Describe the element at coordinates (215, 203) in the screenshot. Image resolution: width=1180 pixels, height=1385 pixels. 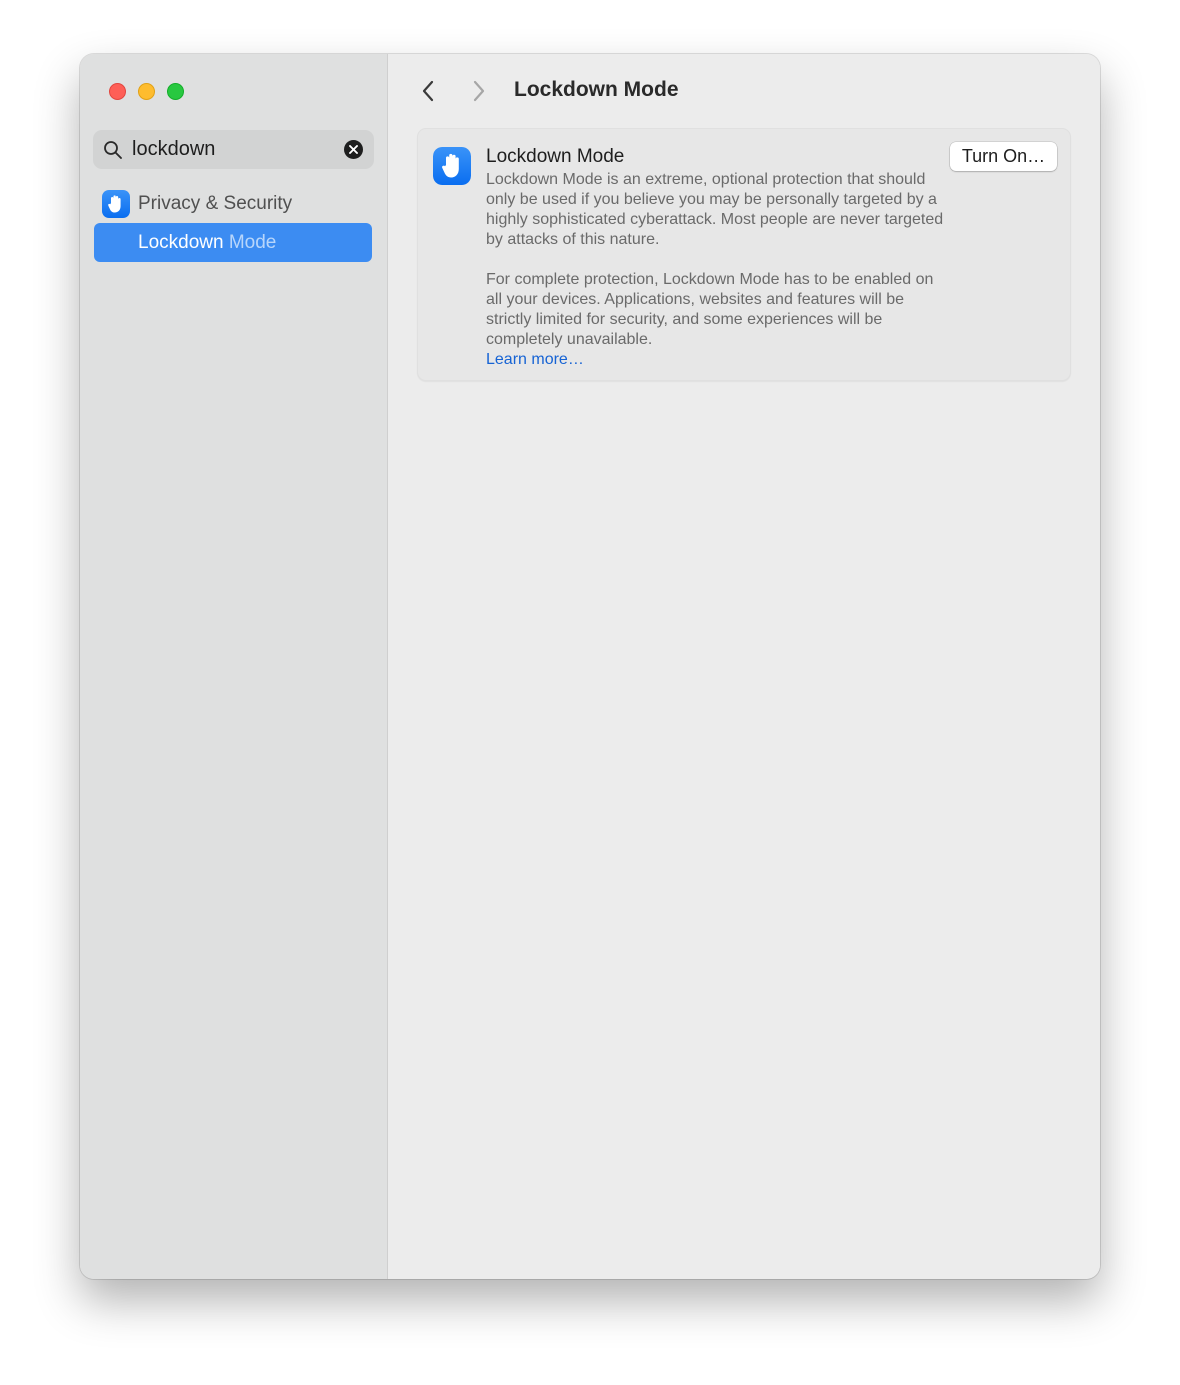
I see `sidebar-item-label: Privacy & Security` at that location.